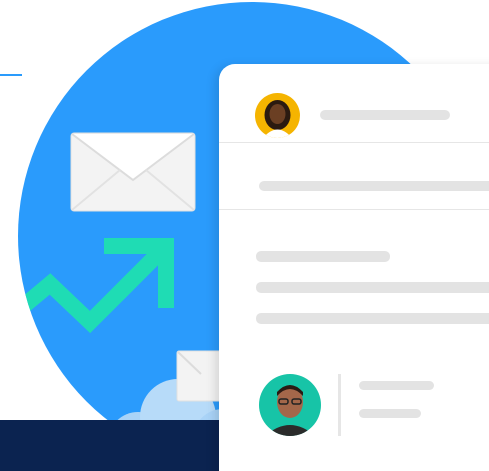 The height and width of the screenshot is (471, 489). What do you see at coordinates (11, 75) in the screenshot?
I see `accent-line` at bounding box center [11, 75].